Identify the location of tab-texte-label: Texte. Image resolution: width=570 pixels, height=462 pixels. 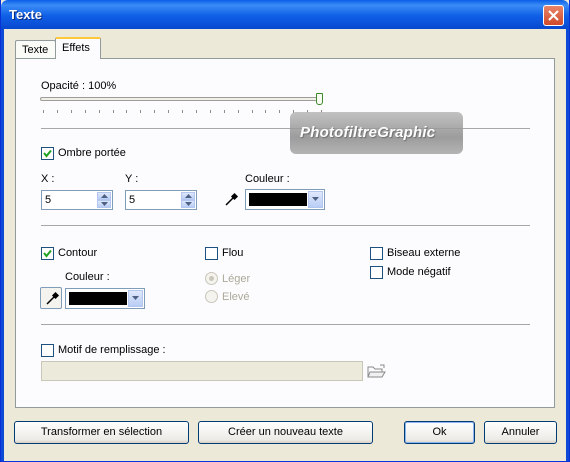
(35, 50).